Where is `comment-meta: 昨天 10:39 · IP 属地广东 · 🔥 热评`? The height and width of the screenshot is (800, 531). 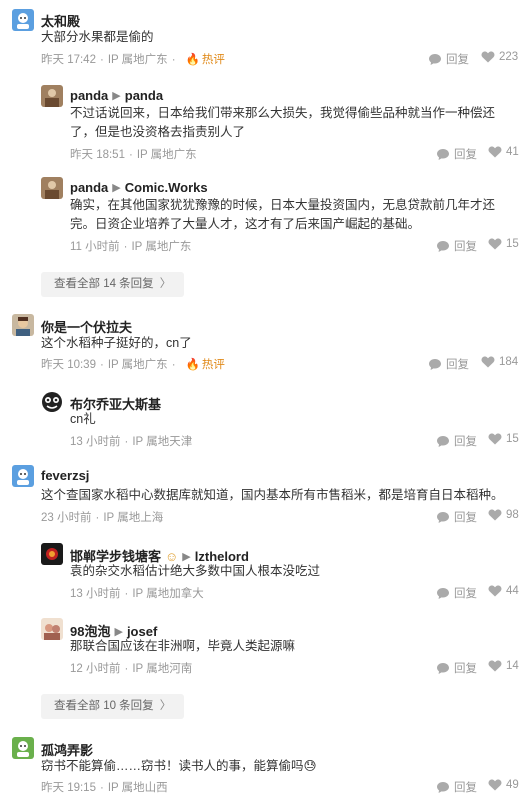 comment-meta: 昨天 10:39 · IP 属地广东 · 🔥 热评 is located at coordinates (133, 365).